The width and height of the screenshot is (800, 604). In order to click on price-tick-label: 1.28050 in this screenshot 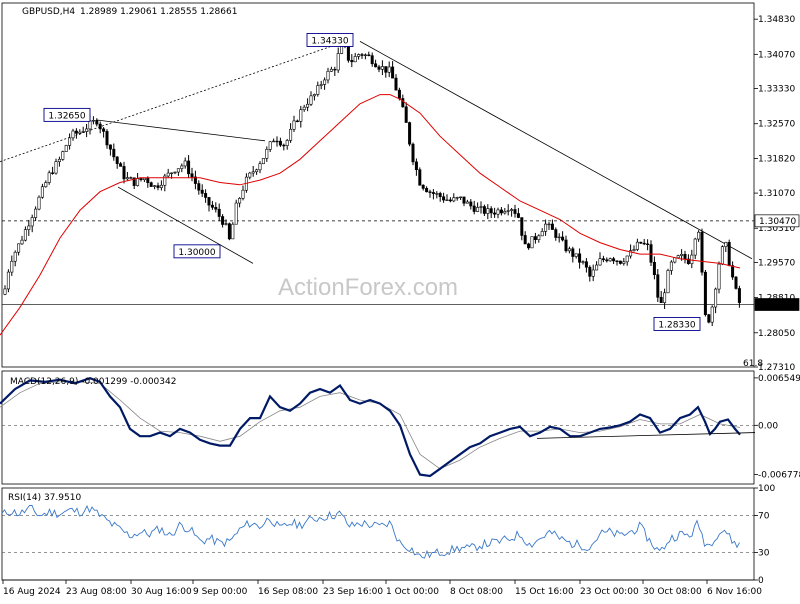, I will do `click(776, 334)`.